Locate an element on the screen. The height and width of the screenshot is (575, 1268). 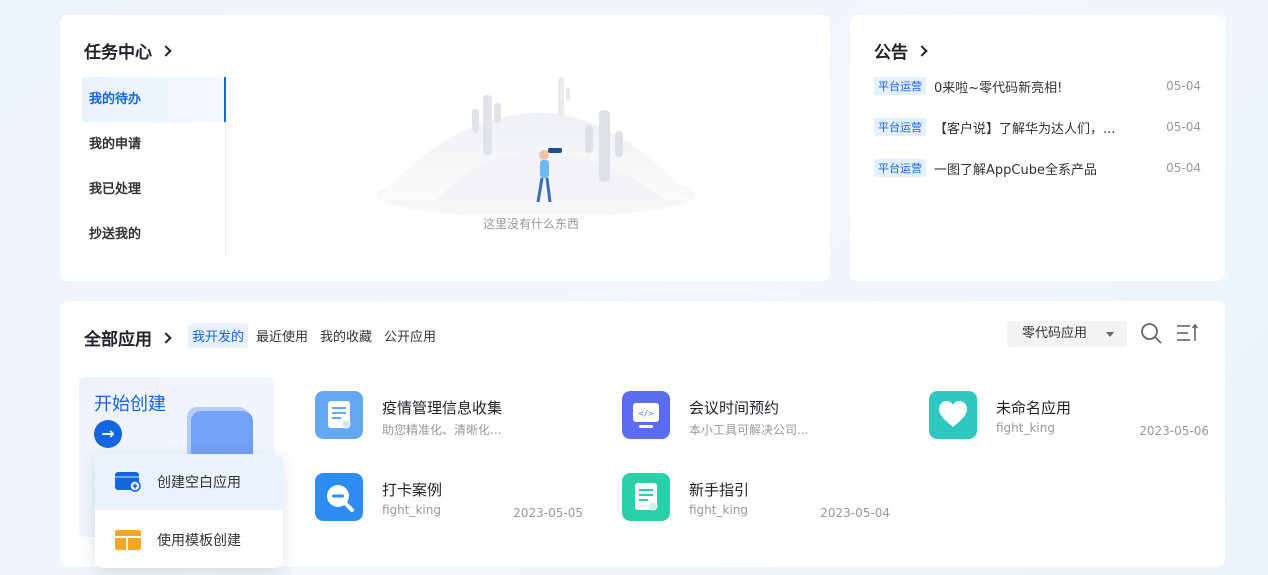
tab-public: 公开应用 is located at coordinates (410, 335).